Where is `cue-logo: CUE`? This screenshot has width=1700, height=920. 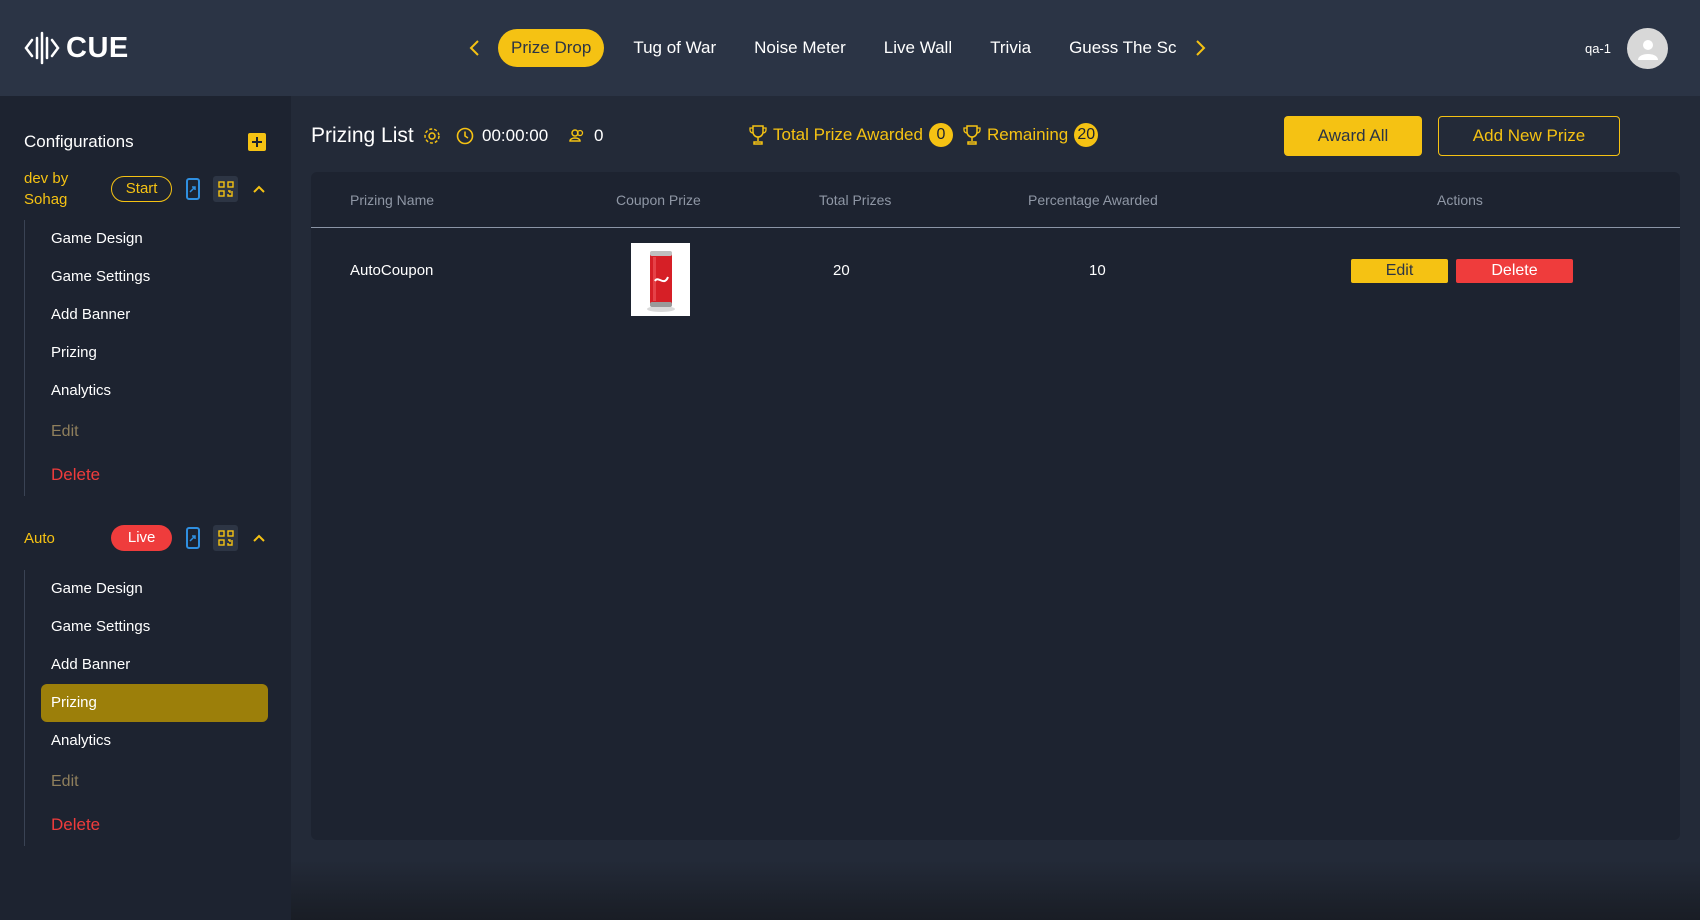
cue-logo: CUE is located at coordinates (76, 48).